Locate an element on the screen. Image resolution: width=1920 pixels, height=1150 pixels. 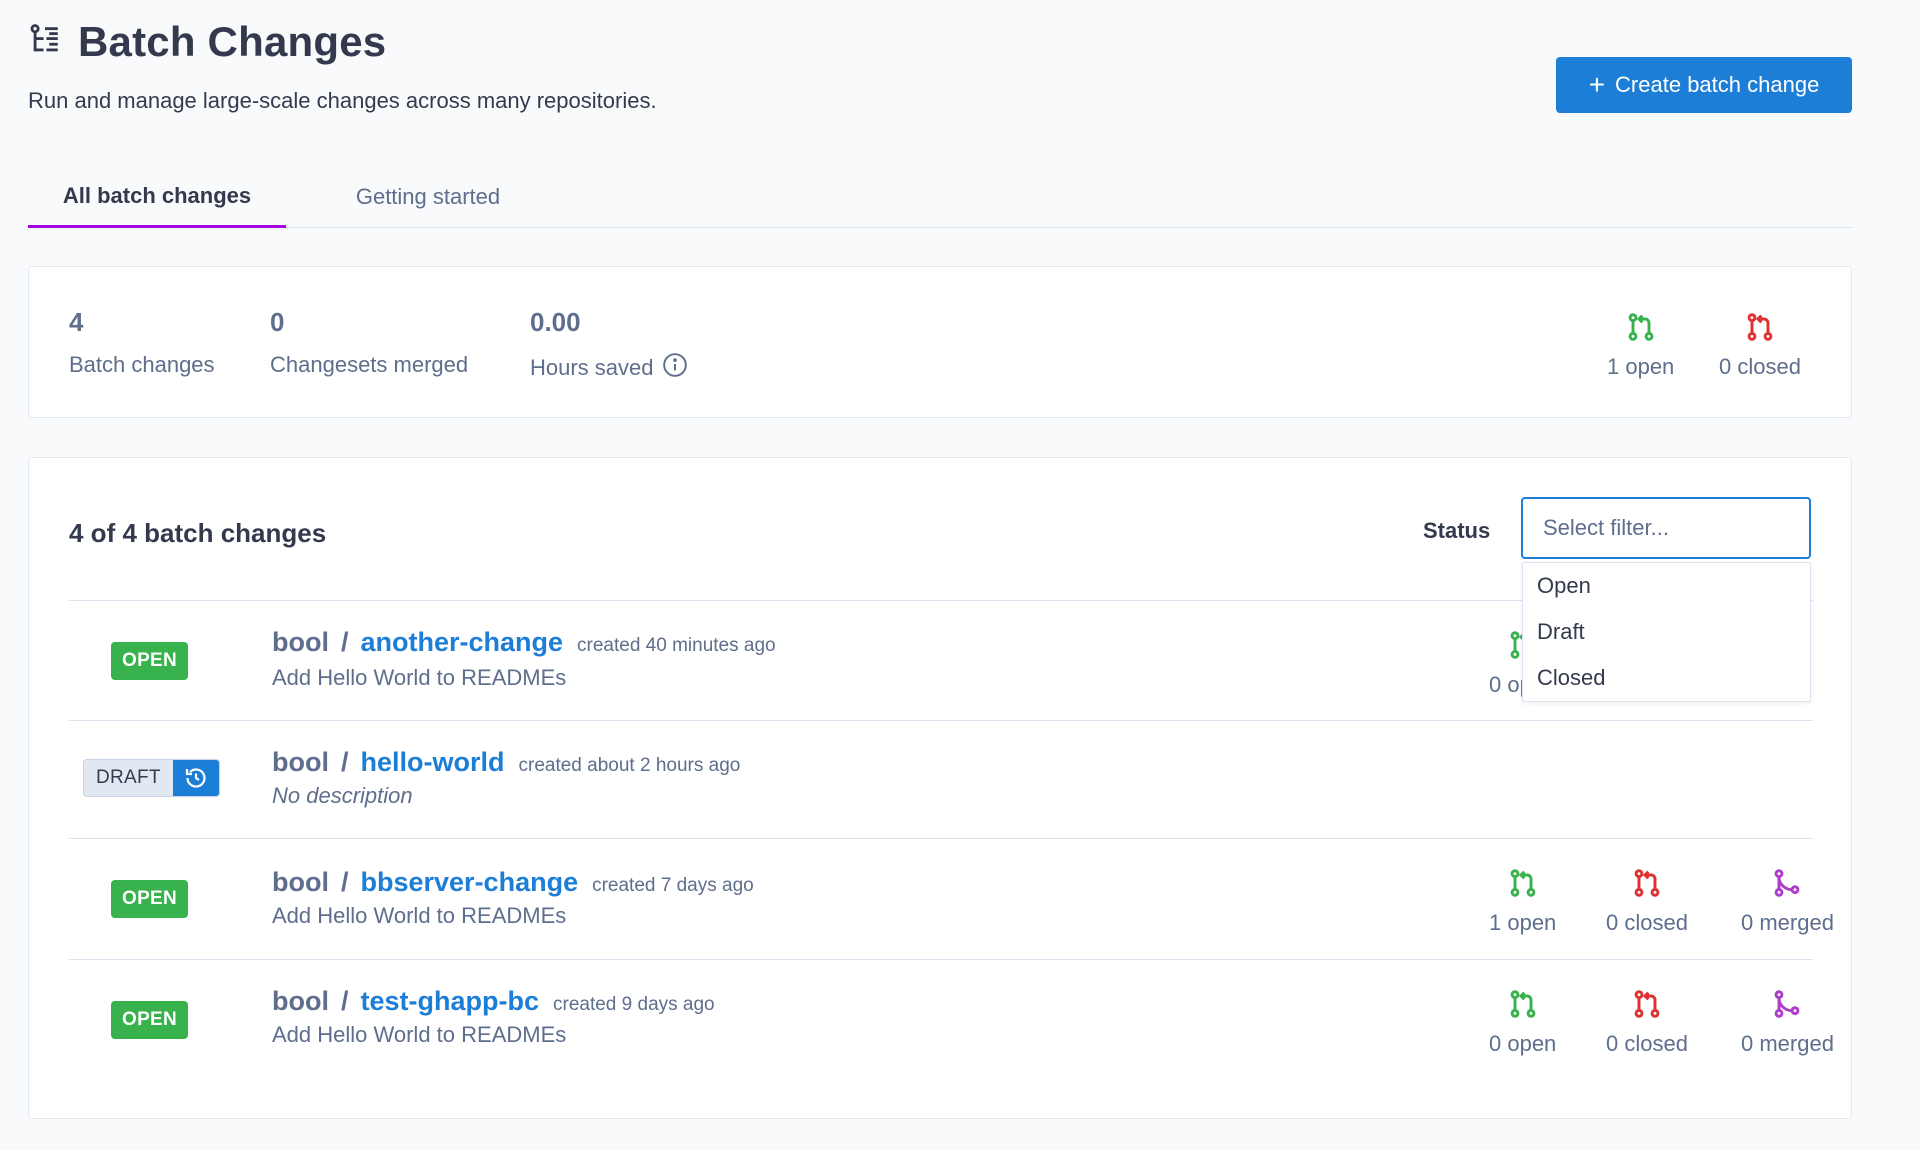
stat-hours-saved-value: 0.00 is located at coordinates (555, 322).